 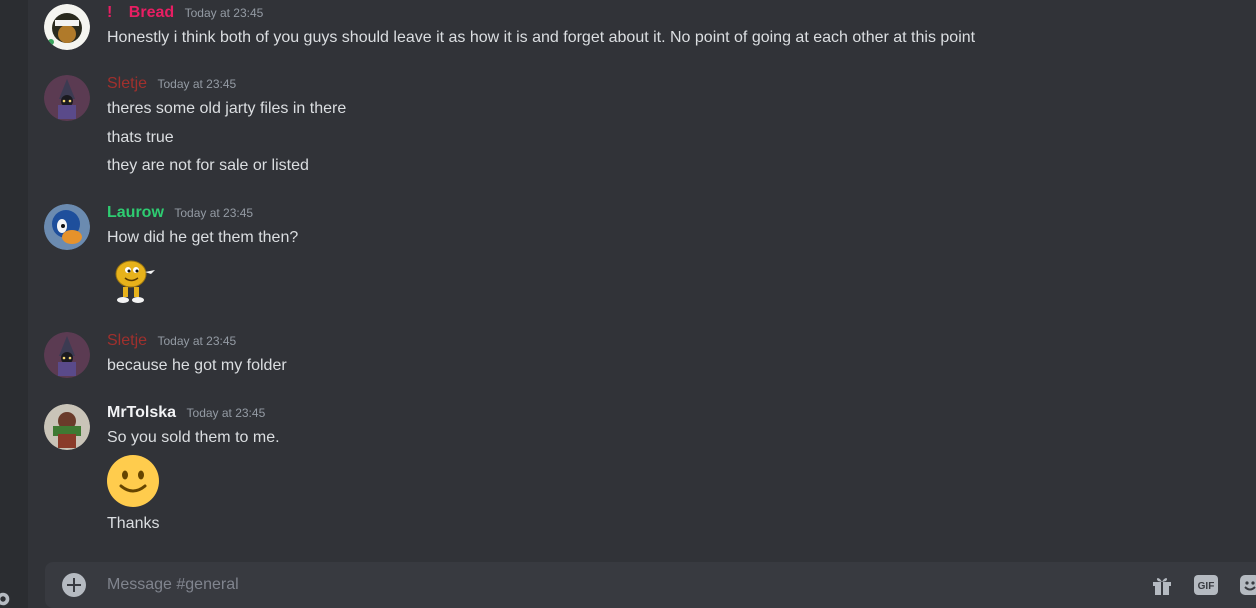 What do you see at coordinates (110, 12) in the screenshot?
I see `author-prefix: !` at bounding box center [110, 12].